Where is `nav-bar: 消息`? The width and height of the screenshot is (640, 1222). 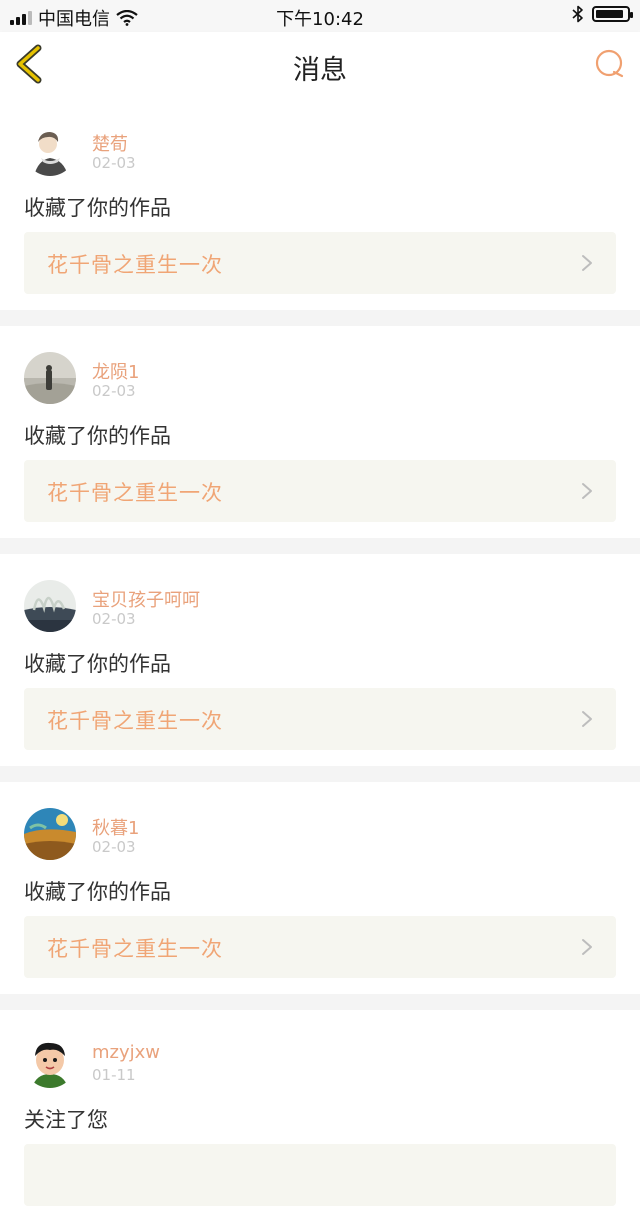
nav-bar: 消息 is located at coordinates (320, 65).